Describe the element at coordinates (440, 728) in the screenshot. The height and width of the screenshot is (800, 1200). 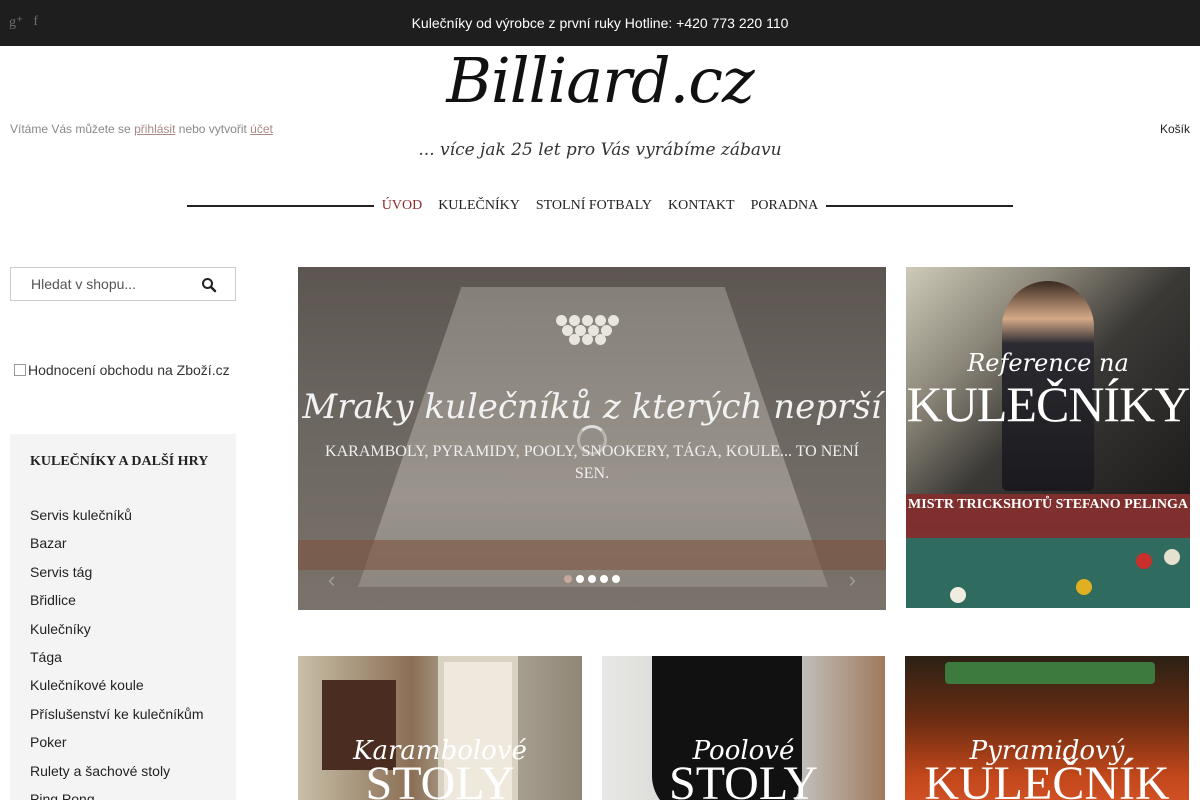
I see `tile-karambolove-stoly: Karambolové STOLY` at that location.